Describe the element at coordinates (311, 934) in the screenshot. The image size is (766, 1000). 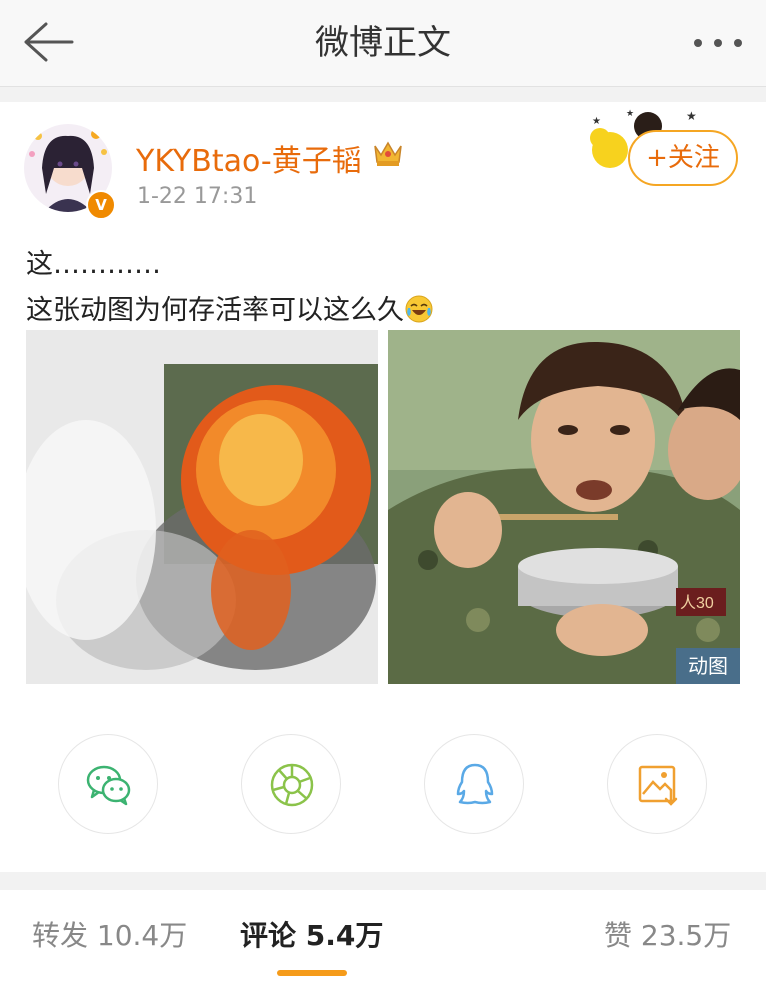
I see `tab-comment: 评论 5.4万` at that location.